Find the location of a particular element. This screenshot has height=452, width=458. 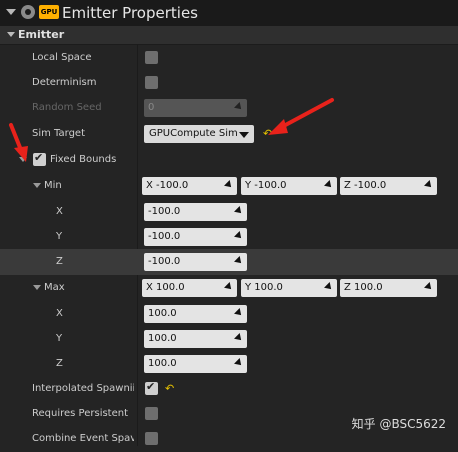

max-label: Max is located at coordinates (54, 287).